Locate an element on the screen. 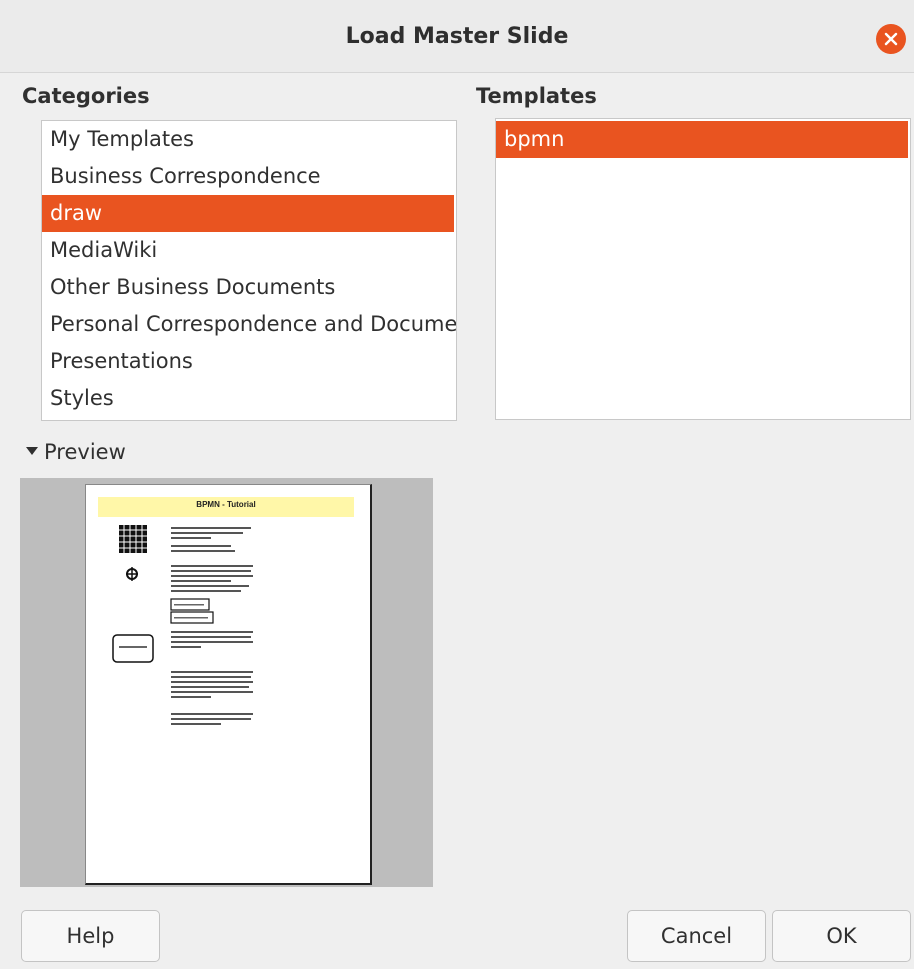 This screenshot has width=914, height=969. dialog-title: Load Master Slide is located at coordinates (457, 36).